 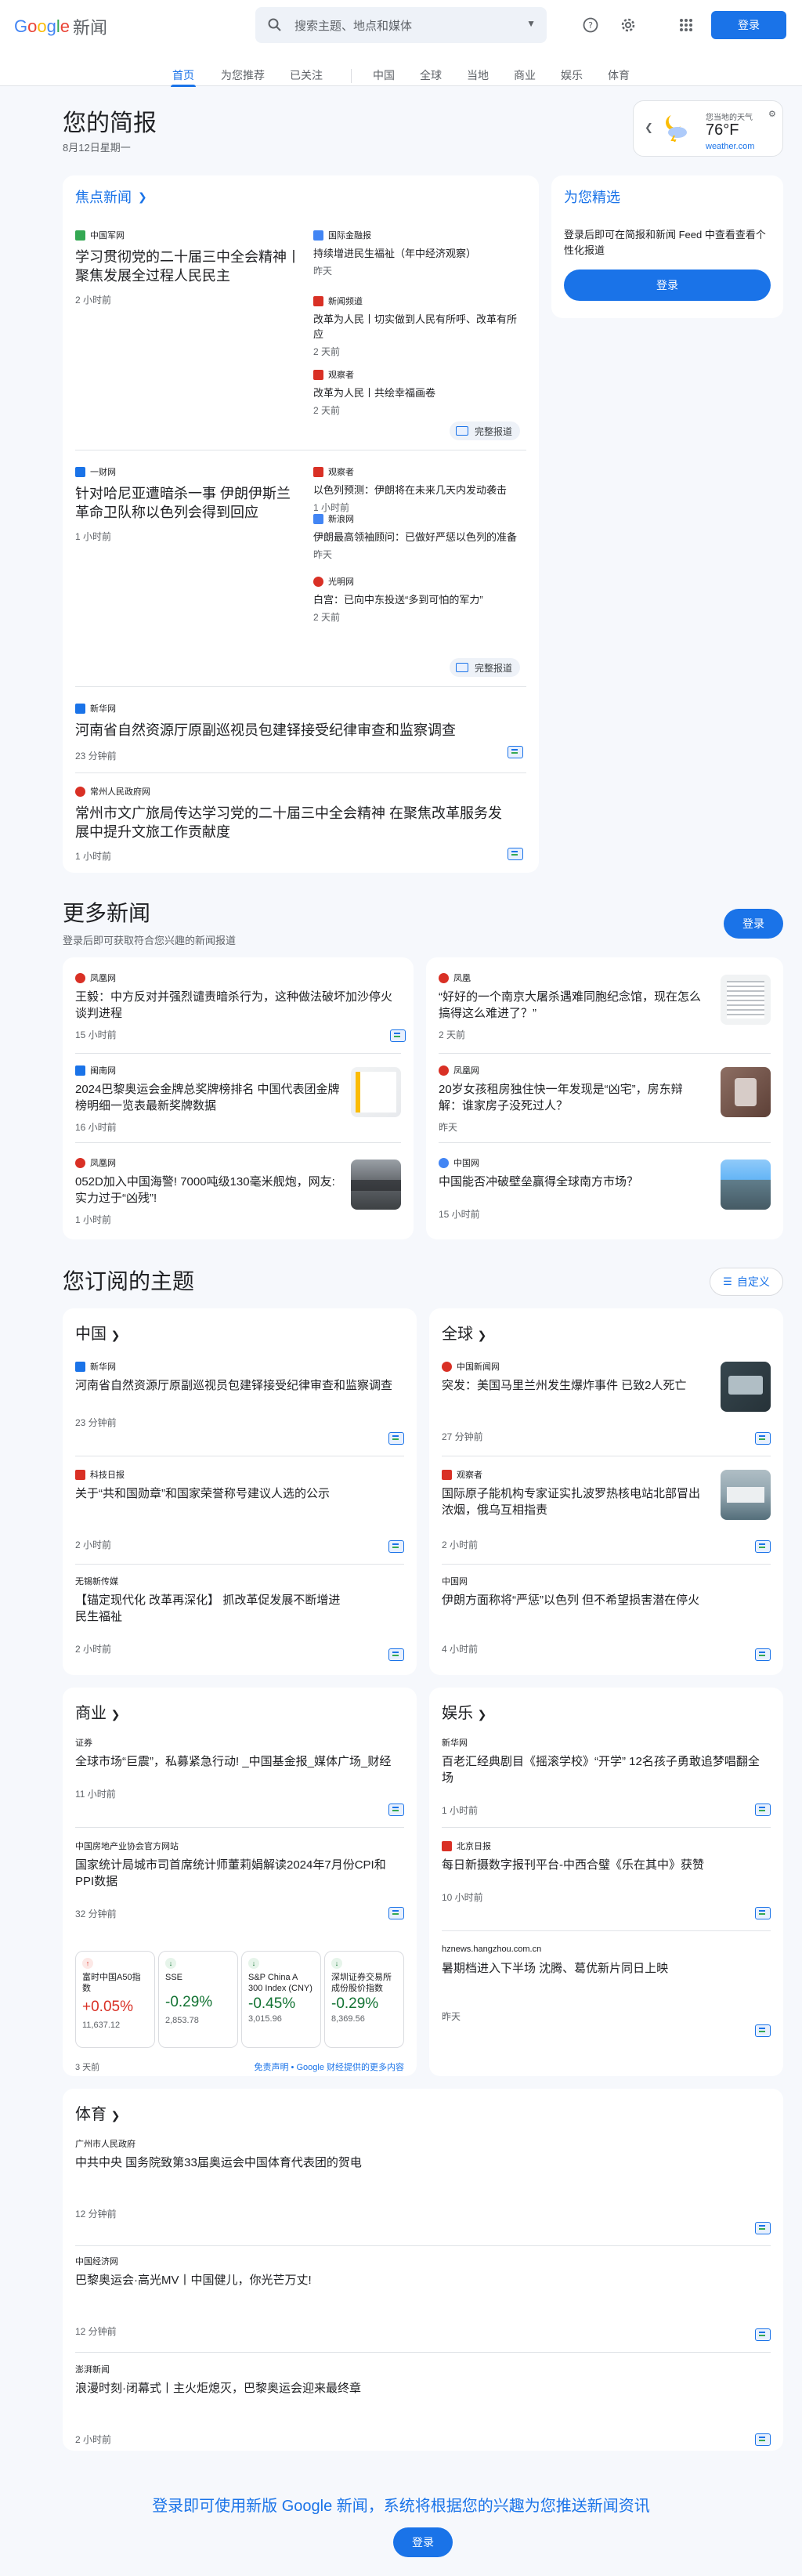 What do you see at coordinates (606, 1770) in the screenshot?
I see `story-headline: 百老汇经典剧目《摇滚学校》“开学” 12名孩子勇敢追梦唱翻全场` at bounding box center [606, 1770].